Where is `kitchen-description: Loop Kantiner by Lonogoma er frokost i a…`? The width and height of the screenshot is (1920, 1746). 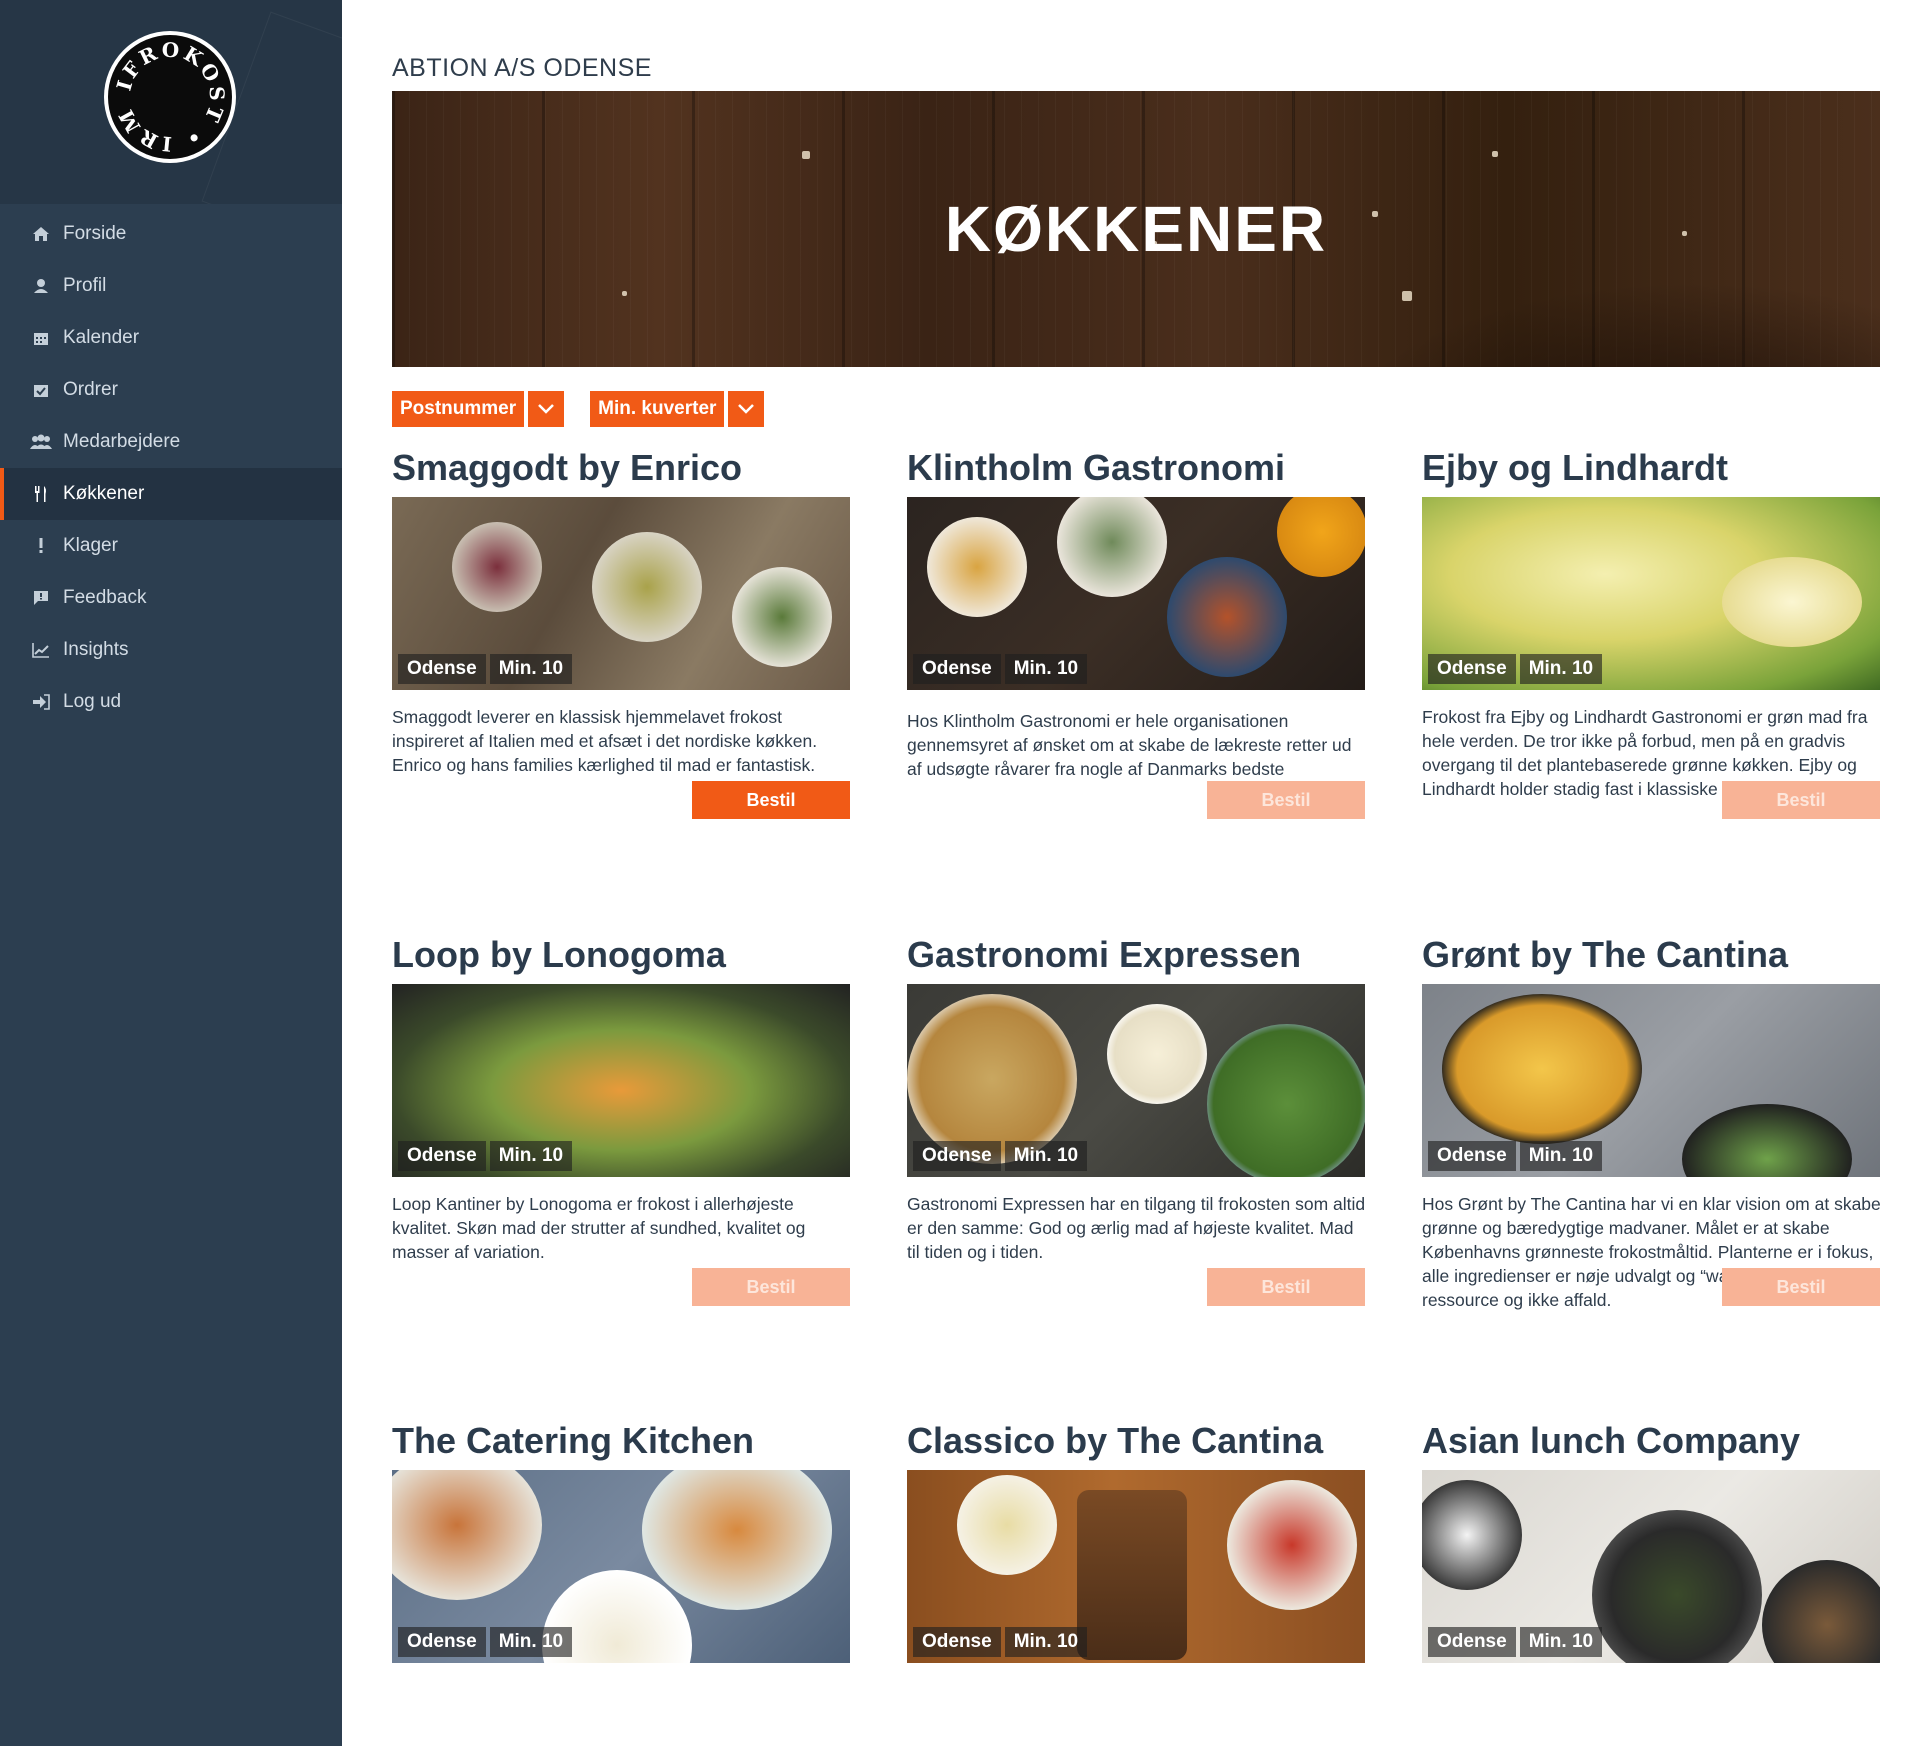
kitchen-description: Loop Kantiner by Lonogoma er frokost i a… is located at coordinates (599, 1228).